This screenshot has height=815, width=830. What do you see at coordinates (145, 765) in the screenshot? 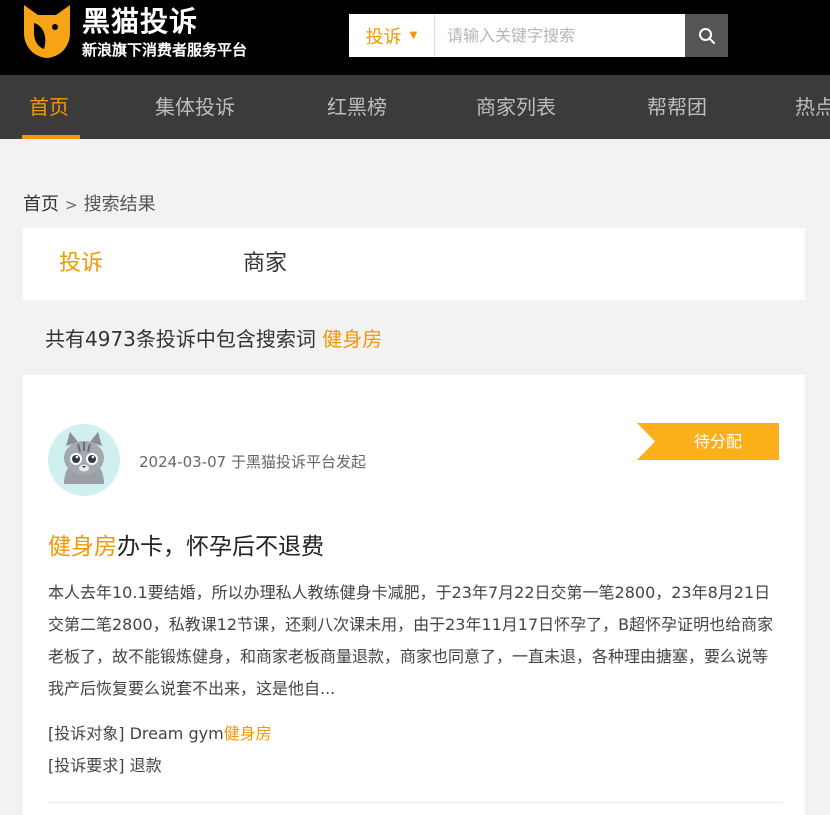
I see `request-value: 退款` at bounding box center [145, 765].